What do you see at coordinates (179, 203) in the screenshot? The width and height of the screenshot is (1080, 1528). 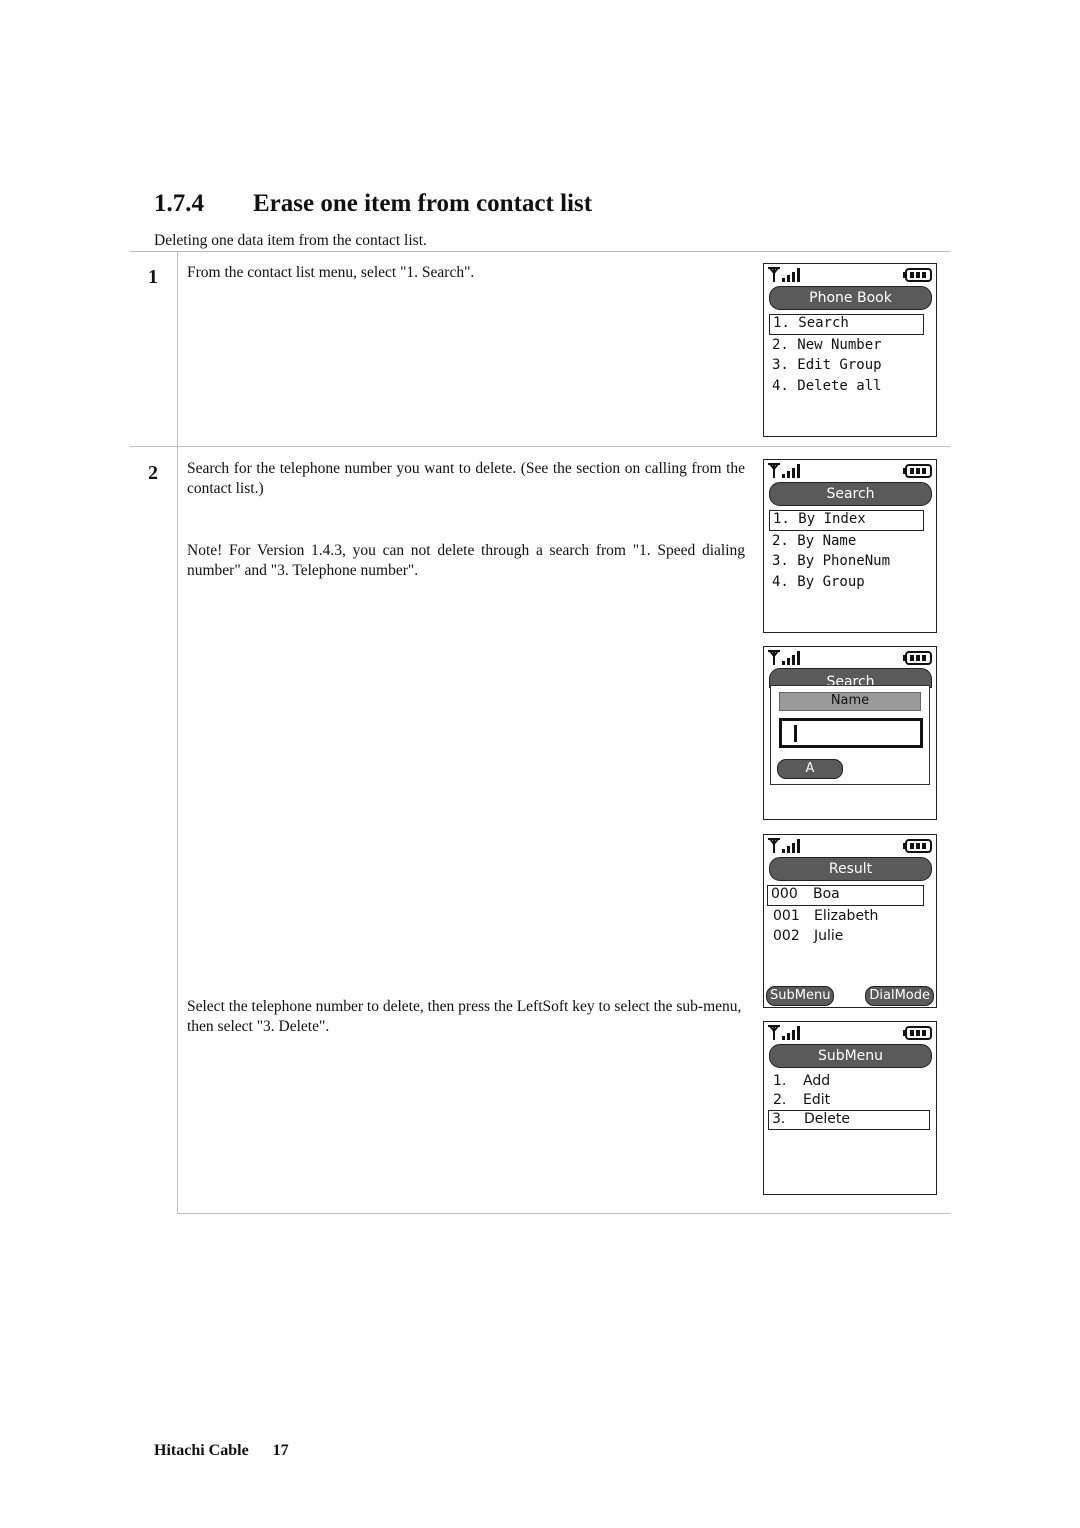 I see `section-number: 1.7.4` at bounding box center [179, 203].